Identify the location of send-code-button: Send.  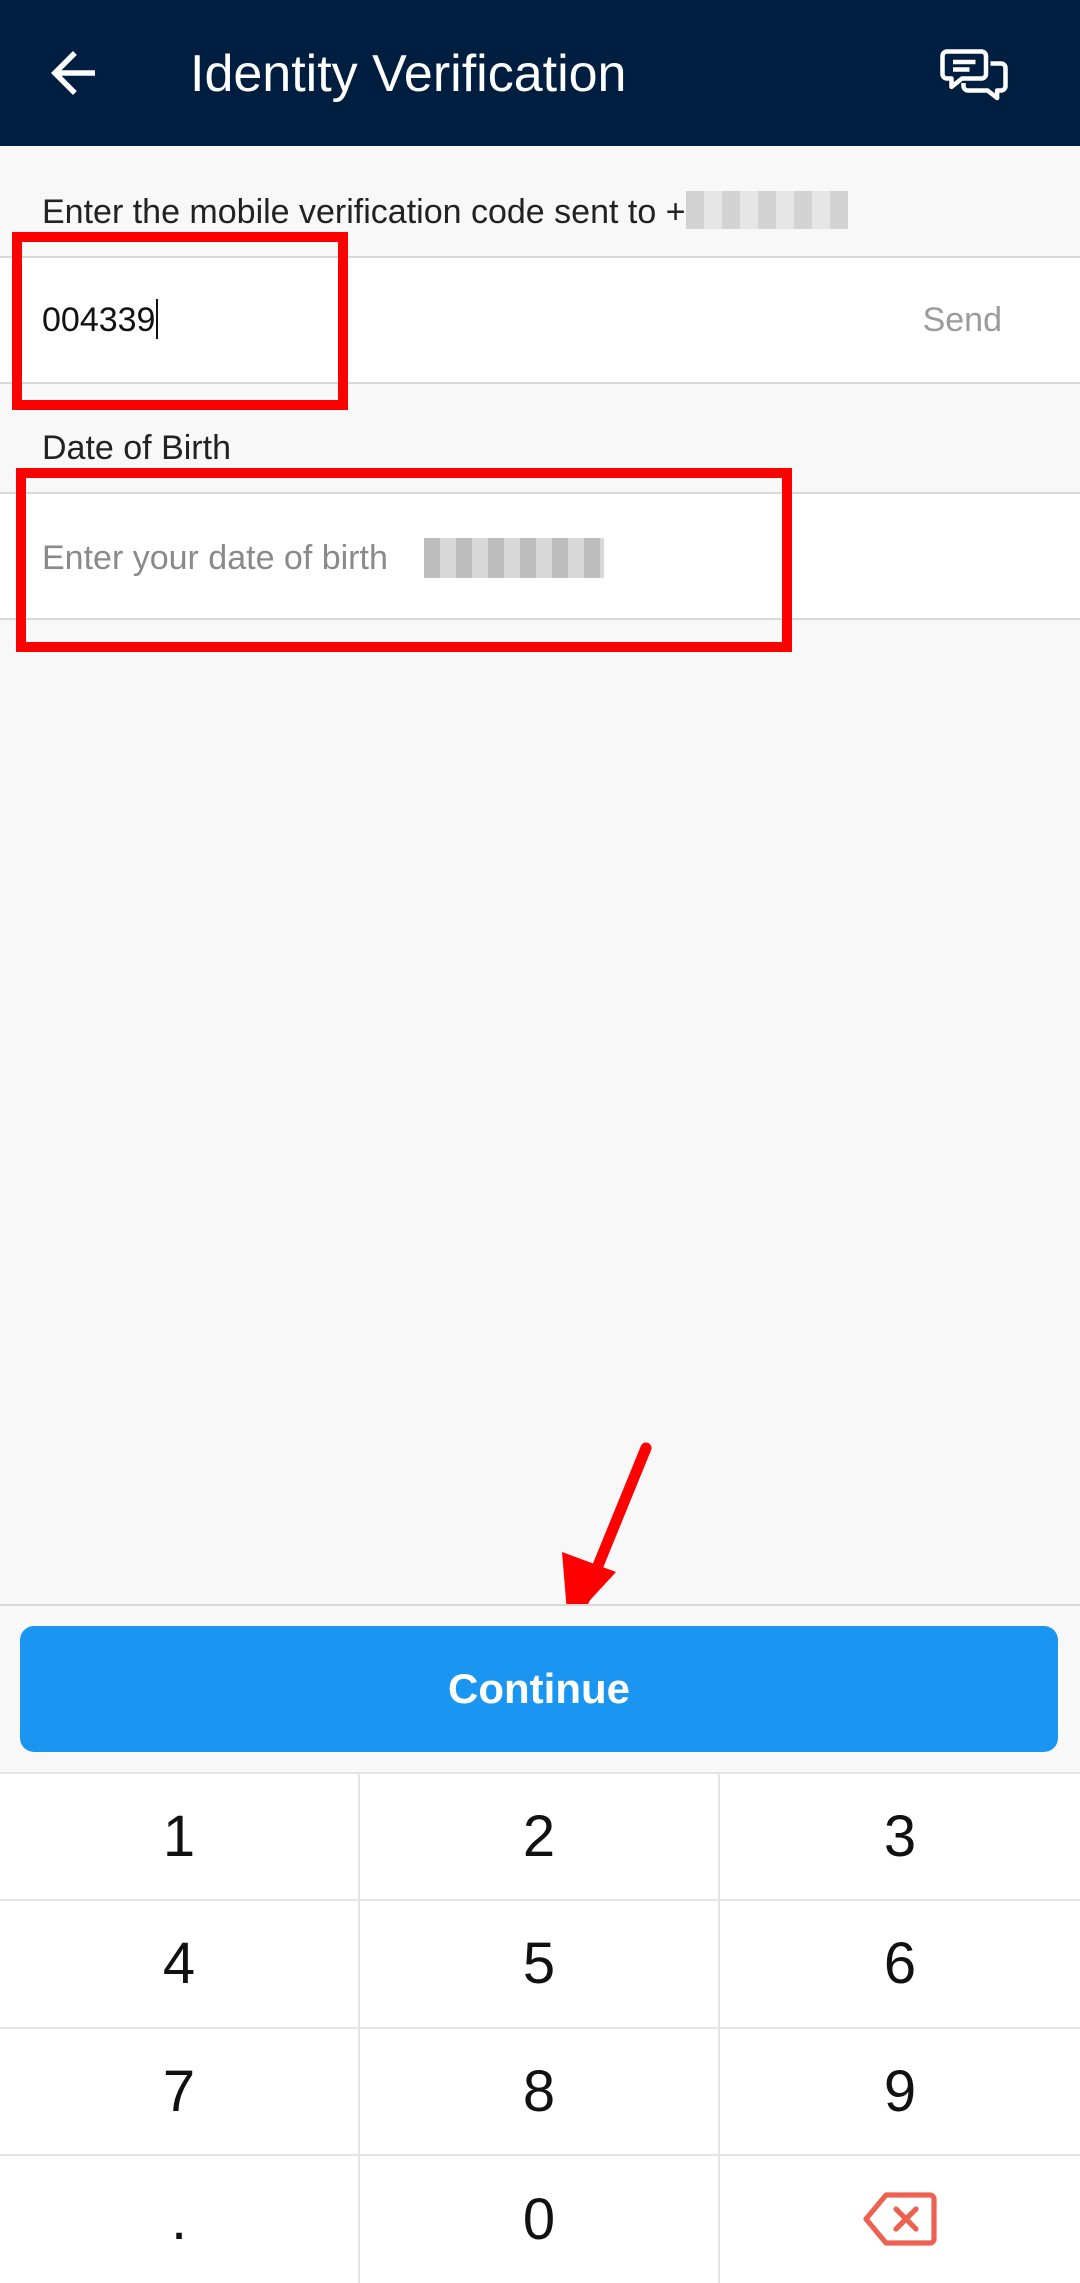
(962, 320).